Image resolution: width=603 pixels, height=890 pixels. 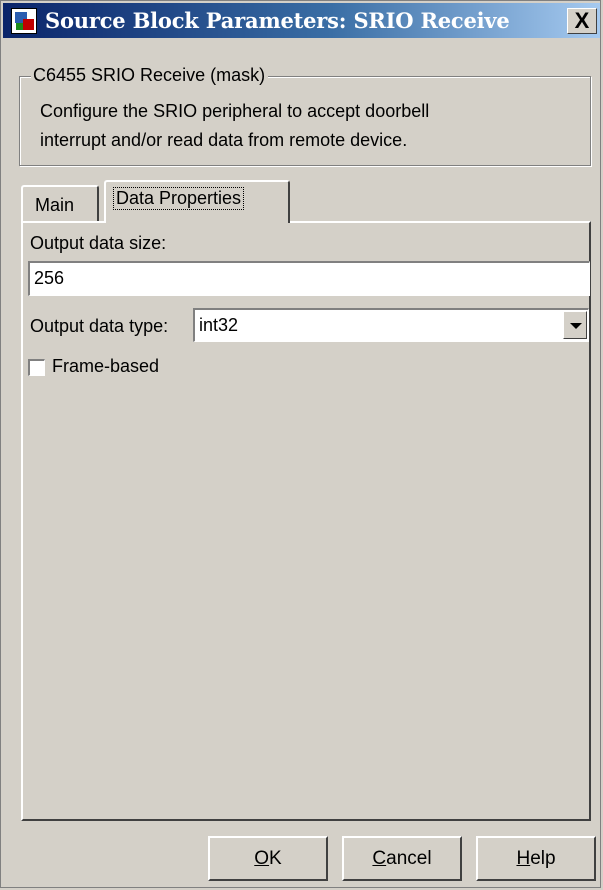 What do you see at coordinates (391, 325) in the screenshot?
I see `output-data-type-select: int32` at bounding box center [391, 325].